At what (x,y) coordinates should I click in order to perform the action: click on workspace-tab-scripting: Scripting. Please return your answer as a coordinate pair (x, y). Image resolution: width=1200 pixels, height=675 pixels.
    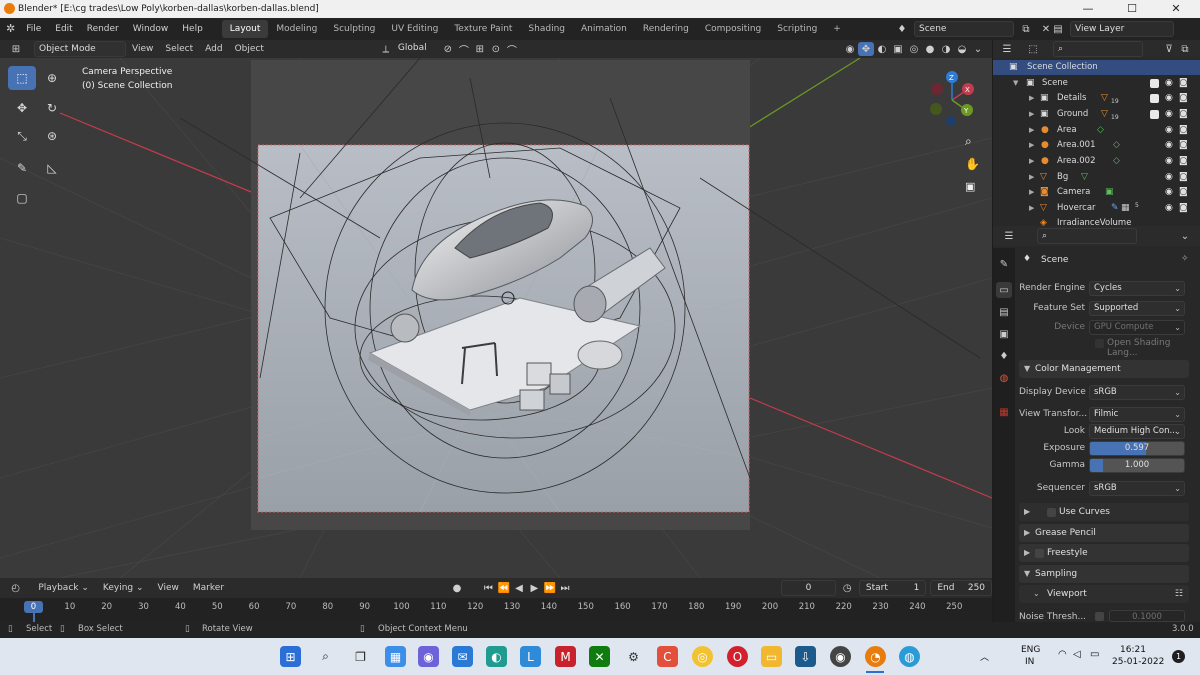
    Looking at the image, I should click on (797, 29).